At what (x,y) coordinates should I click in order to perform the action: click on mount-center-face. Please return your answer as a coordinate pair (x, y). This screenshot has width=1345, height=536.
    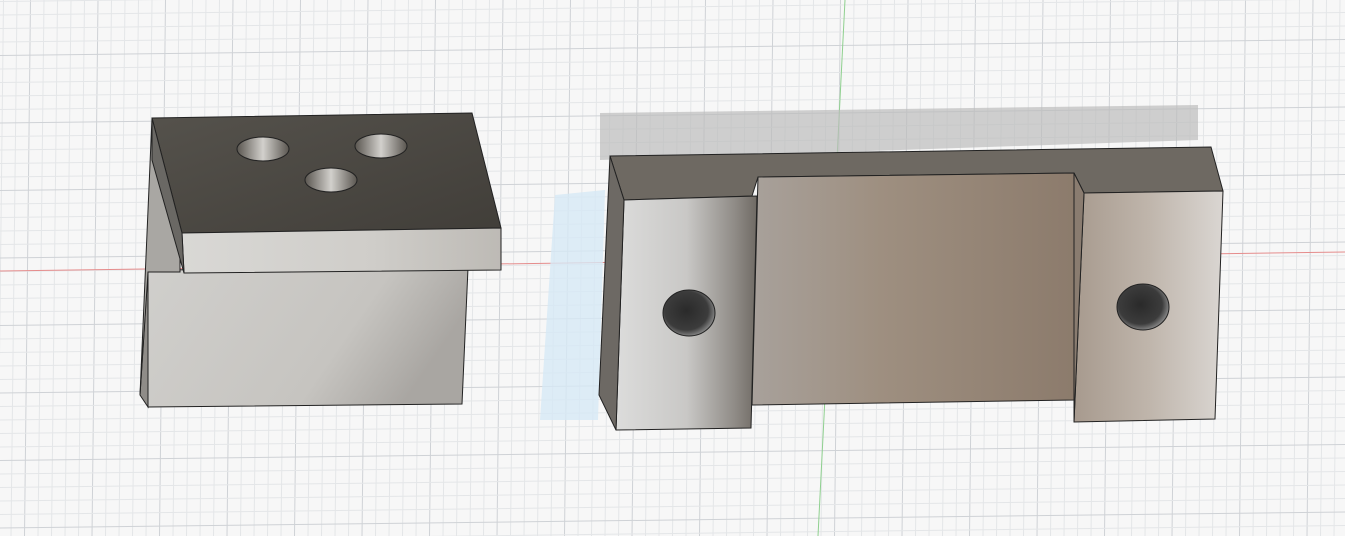
    Looking at the image, I should click on (913, 289).